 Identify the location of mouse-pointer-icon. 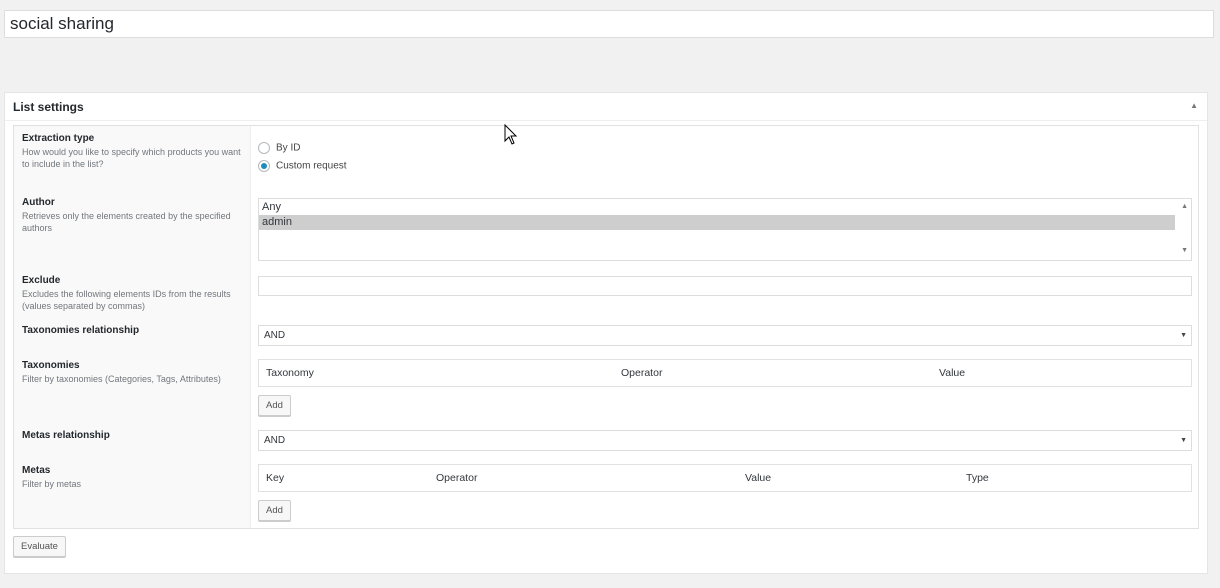
(511, 134).